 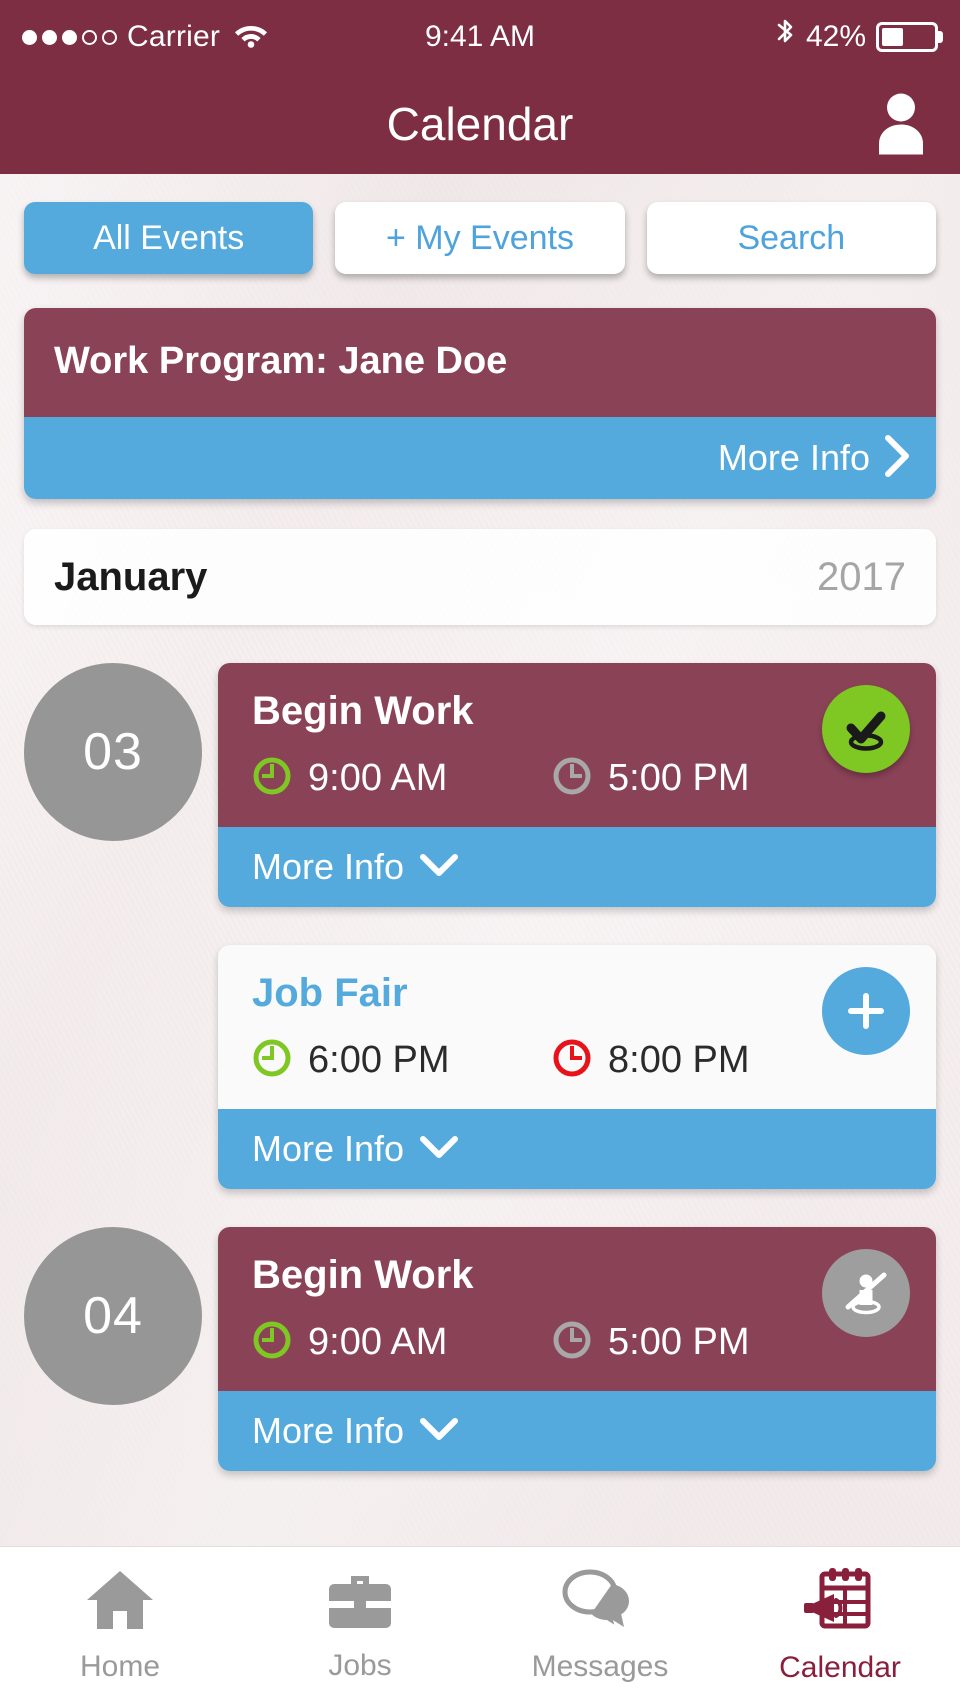 I want to click on event-row: Job Fair 6:00 PM 8:00 PM More Info, so click(x=480, y=1067).